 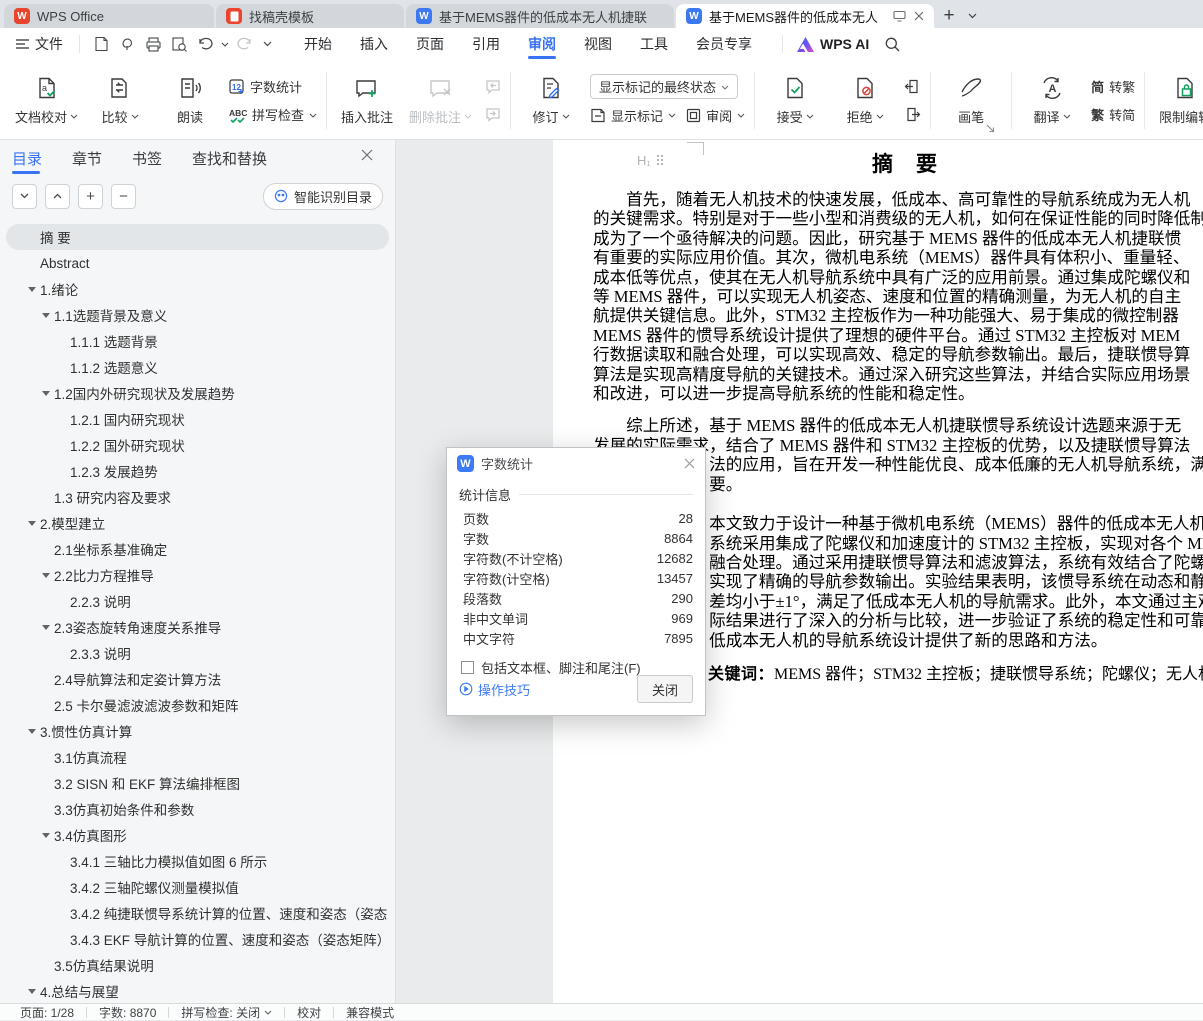 What do you see at coordinates (197, 315) in the screenshot?
I see `outline-item: 1.1选题背景及意义` at bounding box center [197, 315].